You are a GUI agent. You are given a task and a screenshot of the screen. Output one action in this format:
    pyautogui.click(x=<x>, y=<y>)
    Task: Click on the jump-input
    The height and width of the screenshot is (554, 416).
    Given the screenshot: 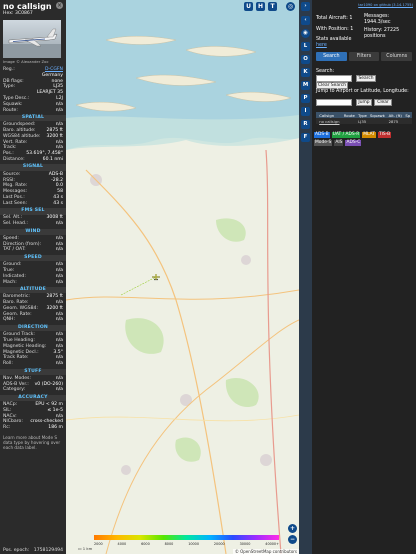 What is the action you would take?
    pyautogui.click(x=334, y=102)
    